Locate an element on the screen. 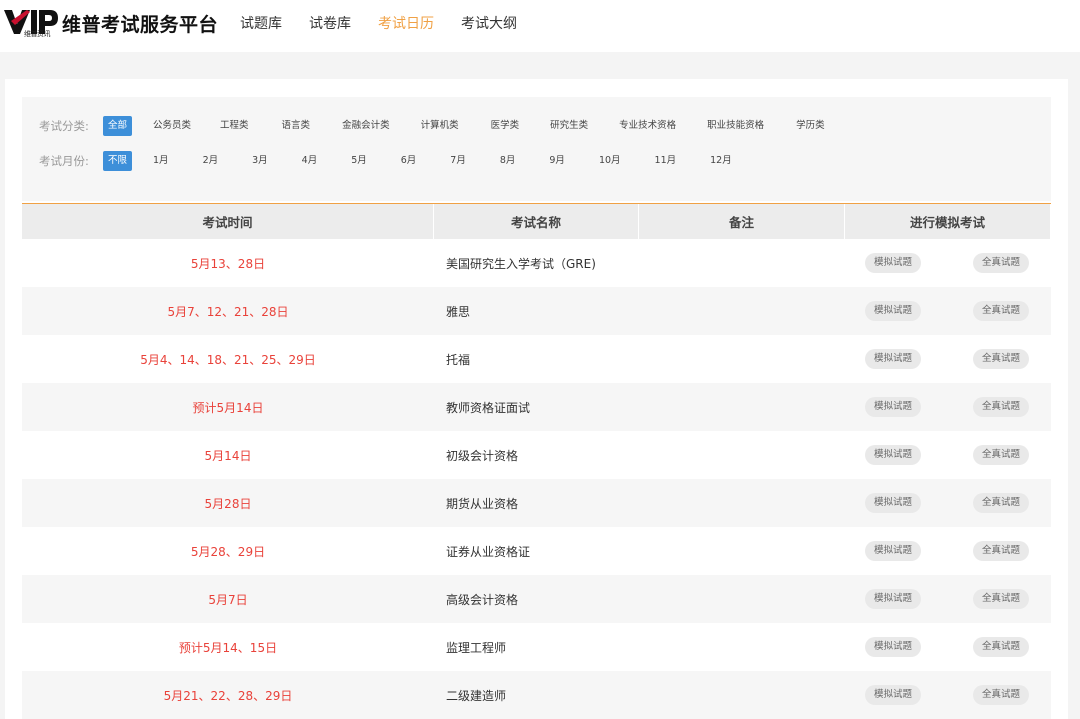 This screenshot has height=719, width=1080. exam-name-cell: 监理工程师 is located at coordinates (476, 647).